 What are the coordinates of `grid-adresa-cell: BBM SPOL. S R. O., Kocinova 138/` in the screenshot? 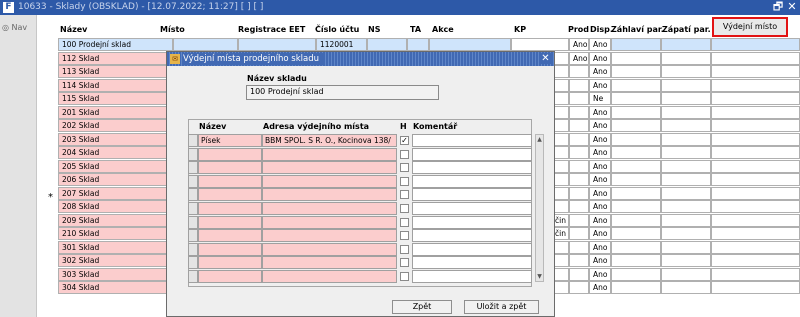 It's located at (329, 140).